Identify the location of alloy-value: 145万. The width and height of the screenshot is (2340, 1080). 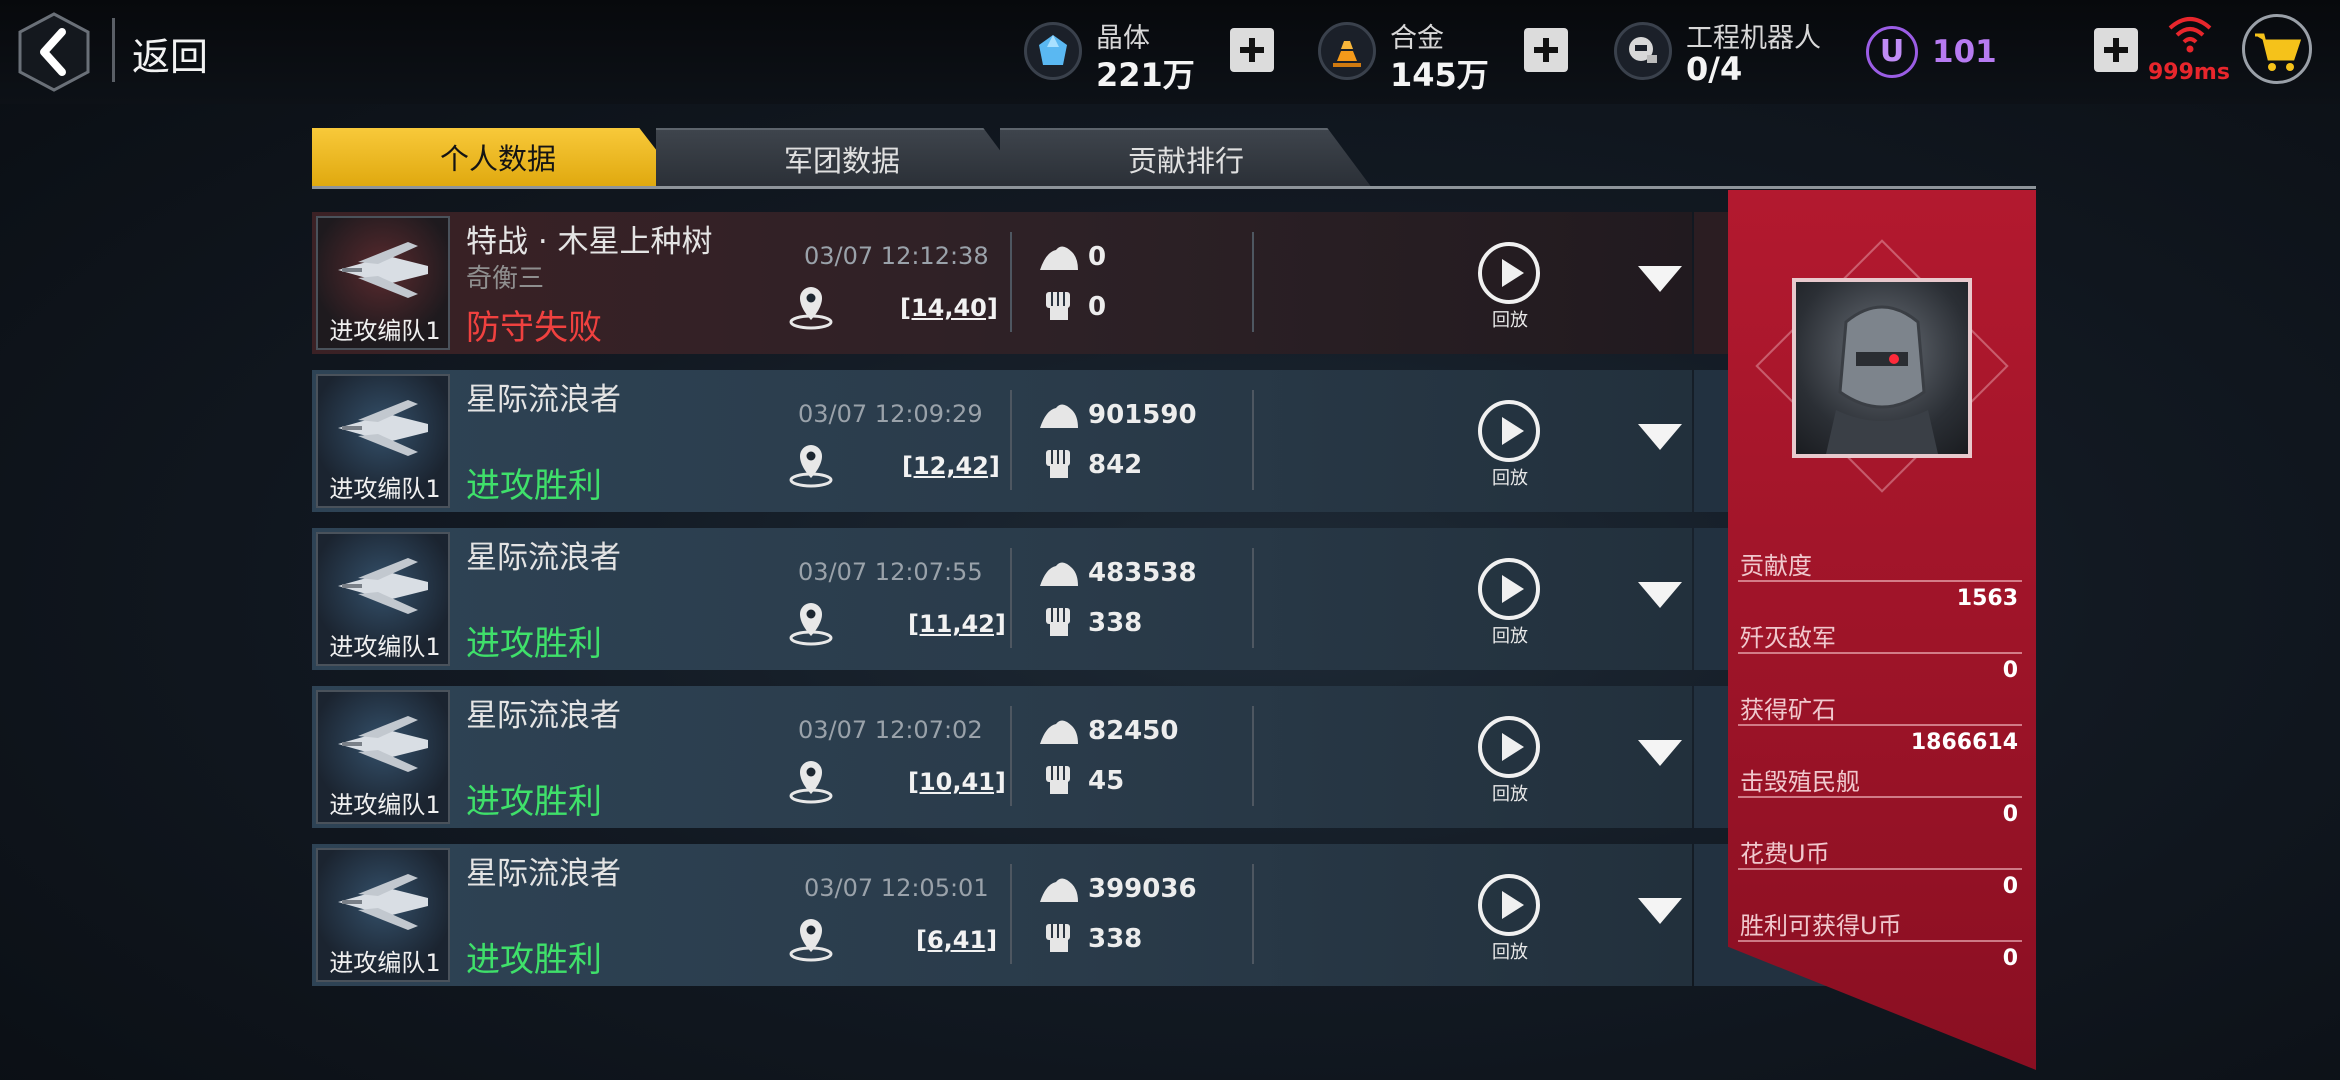
(1439, 75).